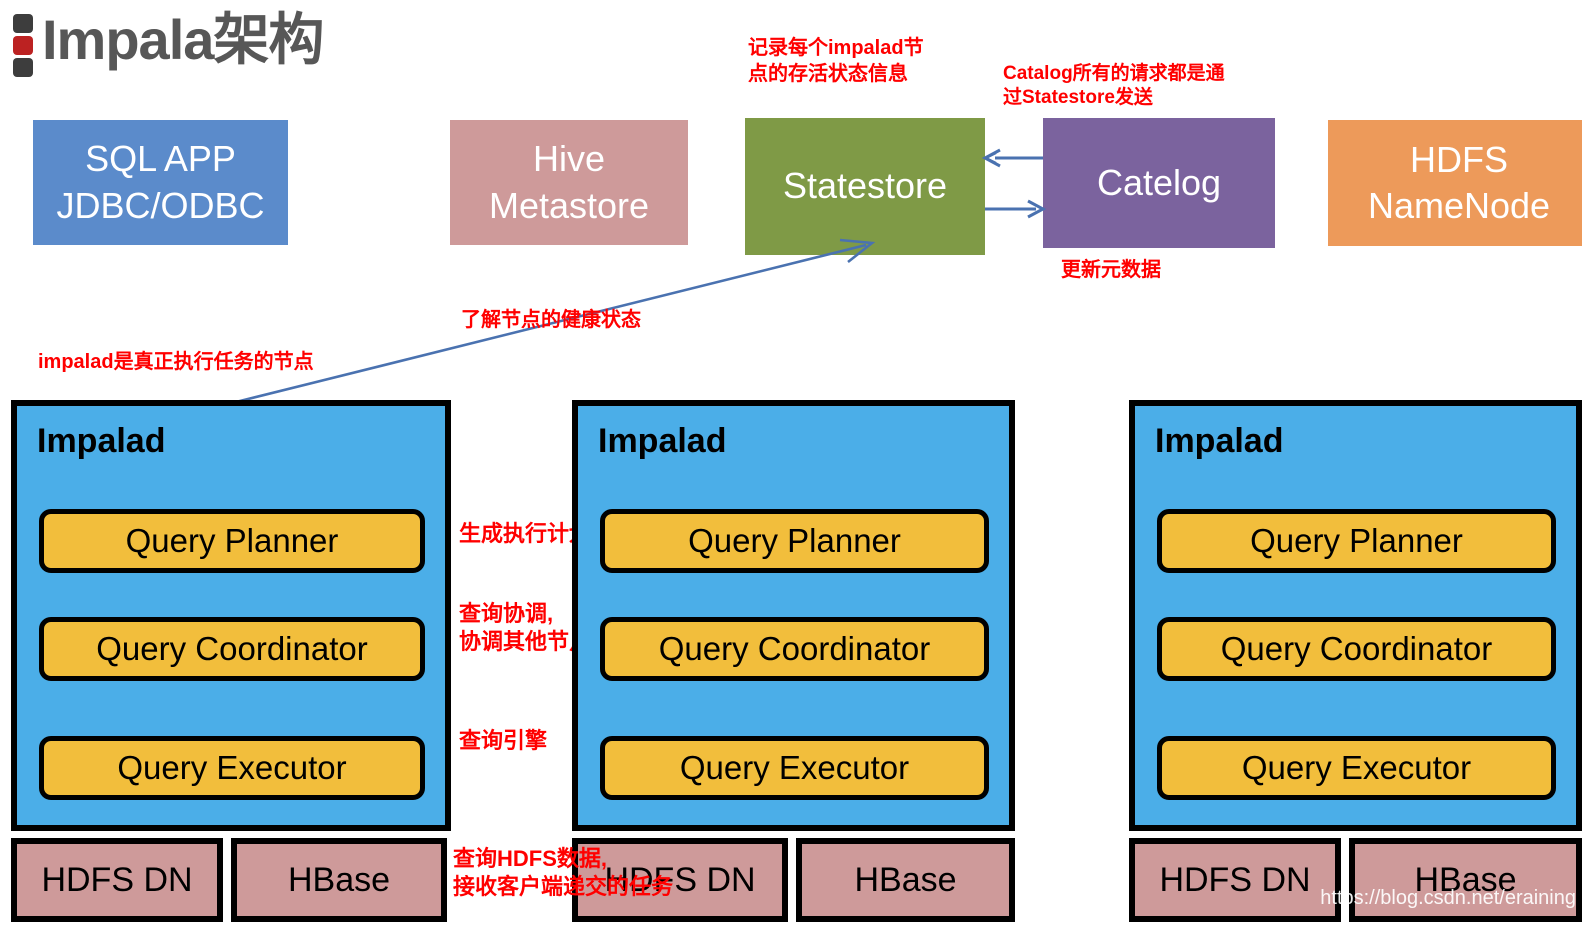 This screenshot has width=1582, height=934. Describe the element at coordinates (1235, 880) in the screenshot. I see `storage-hdfs-dn-3: HDFS DN` at that location.